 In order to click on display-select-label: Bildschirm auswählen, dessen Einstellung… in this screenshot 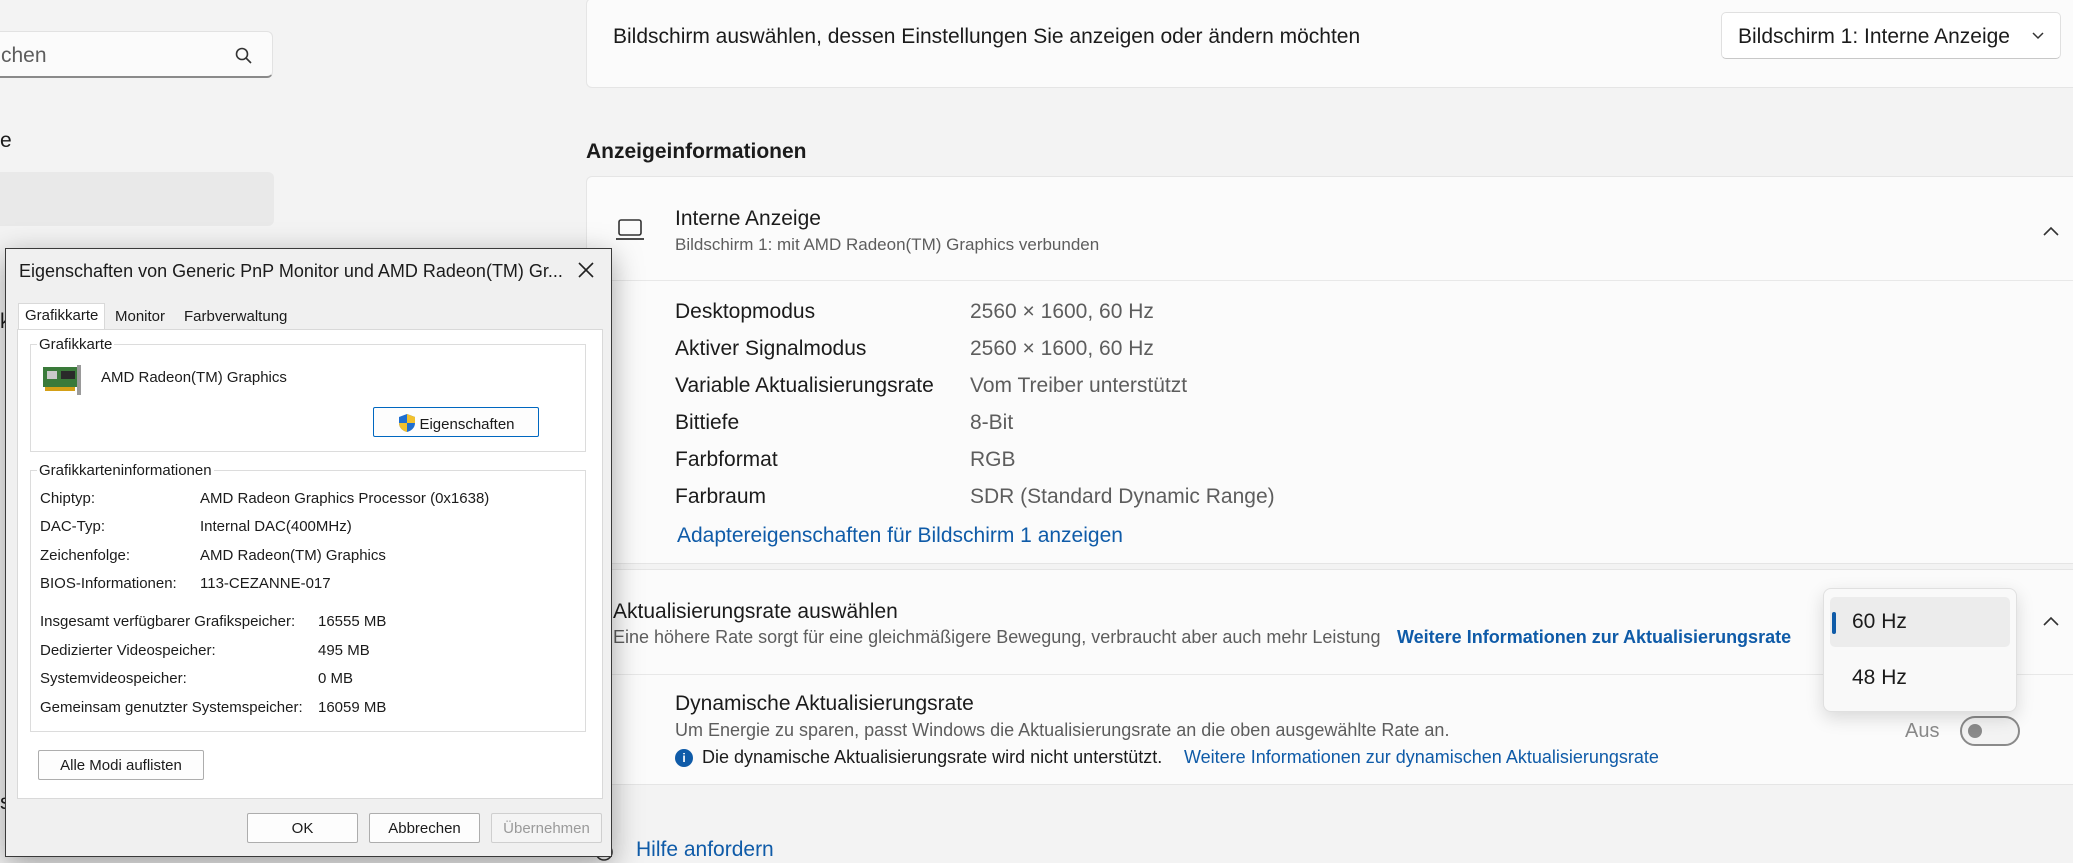, I will do `click(987, 36)`.